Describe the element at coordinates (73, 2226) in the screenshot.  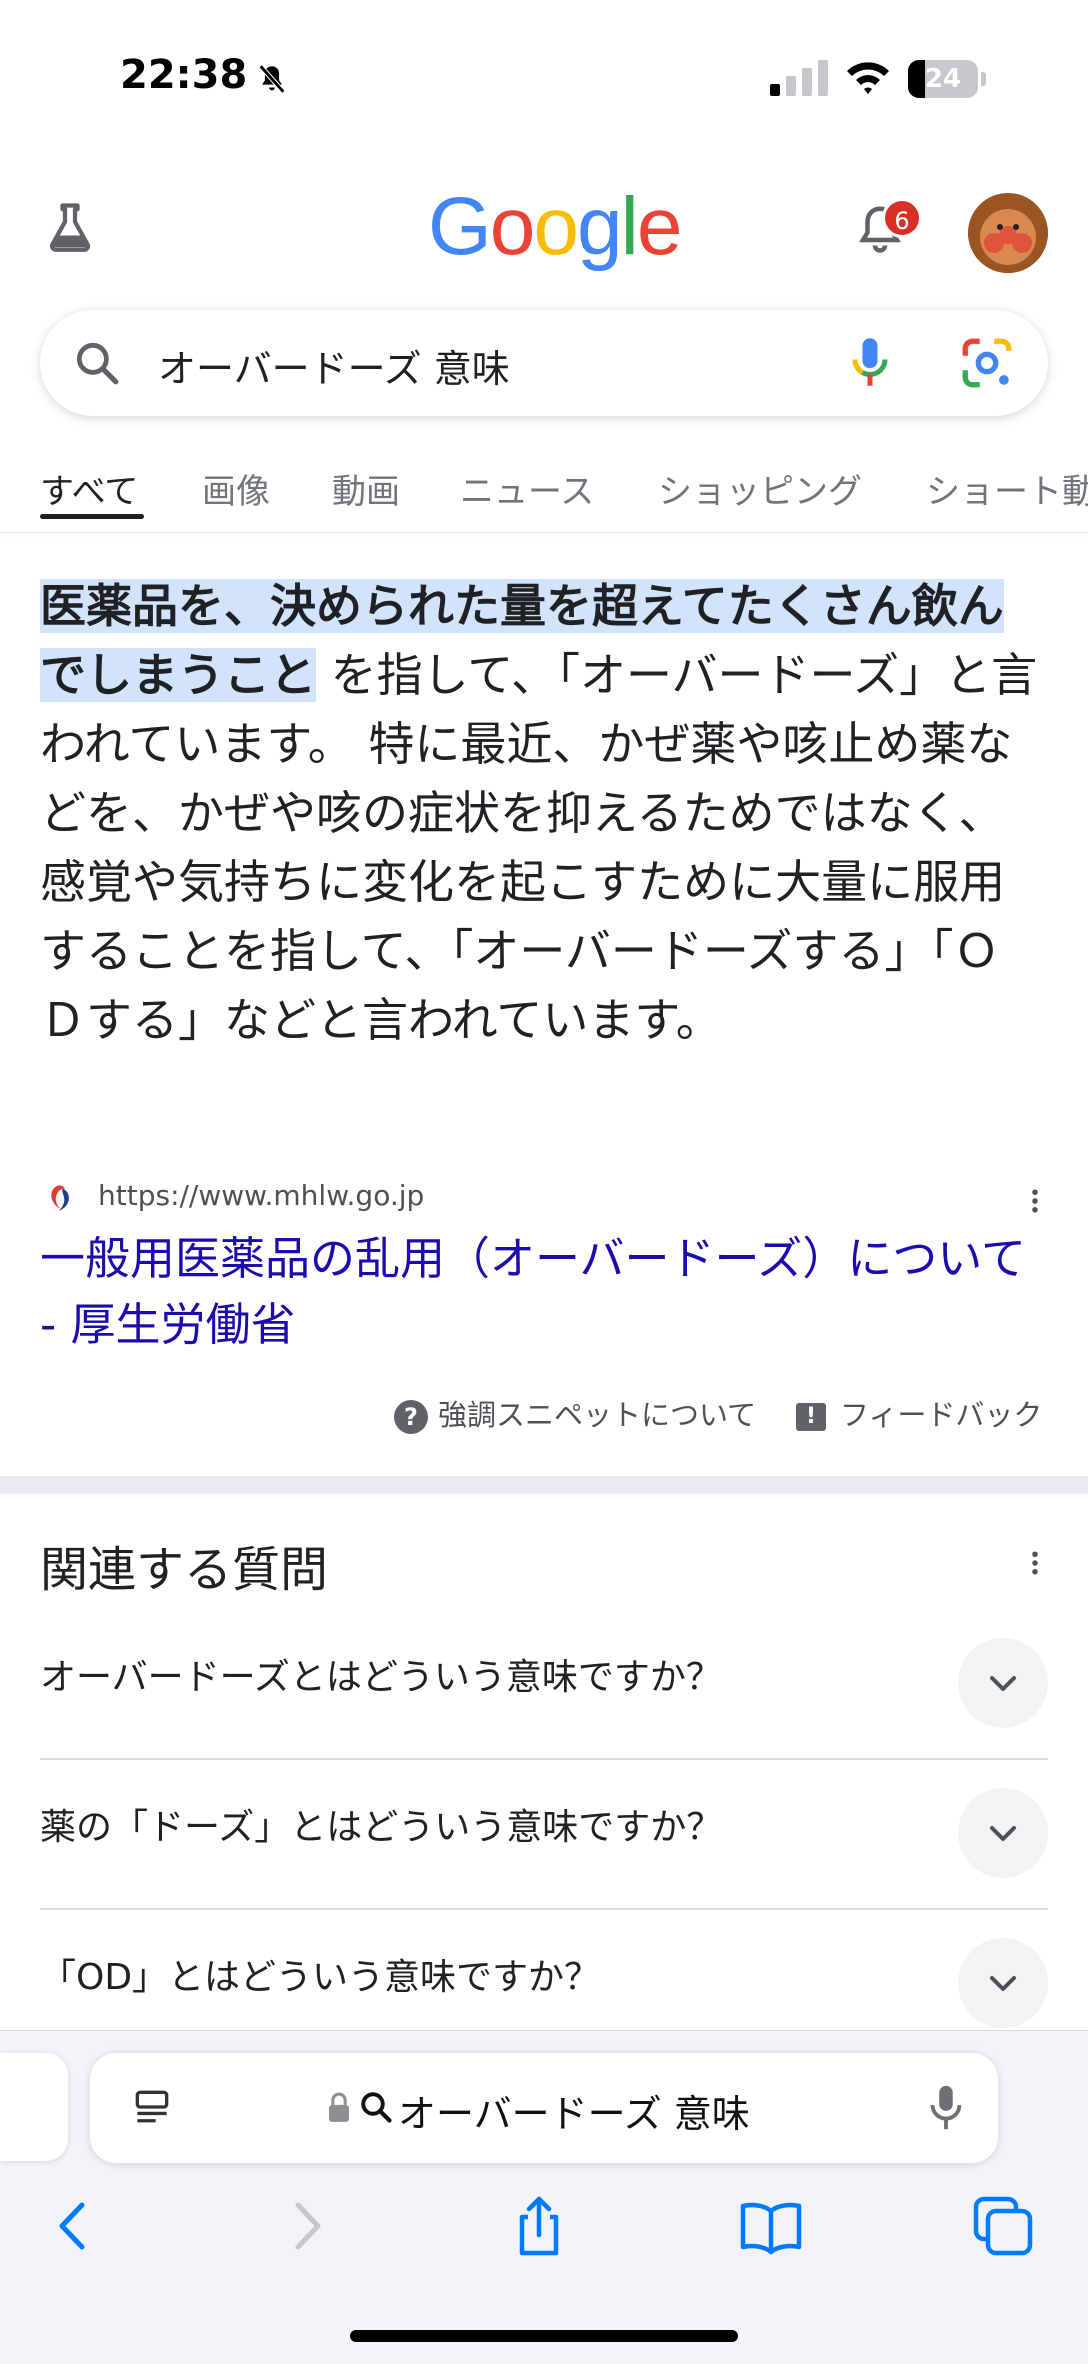
I see `back-arrow-icon` at that location.